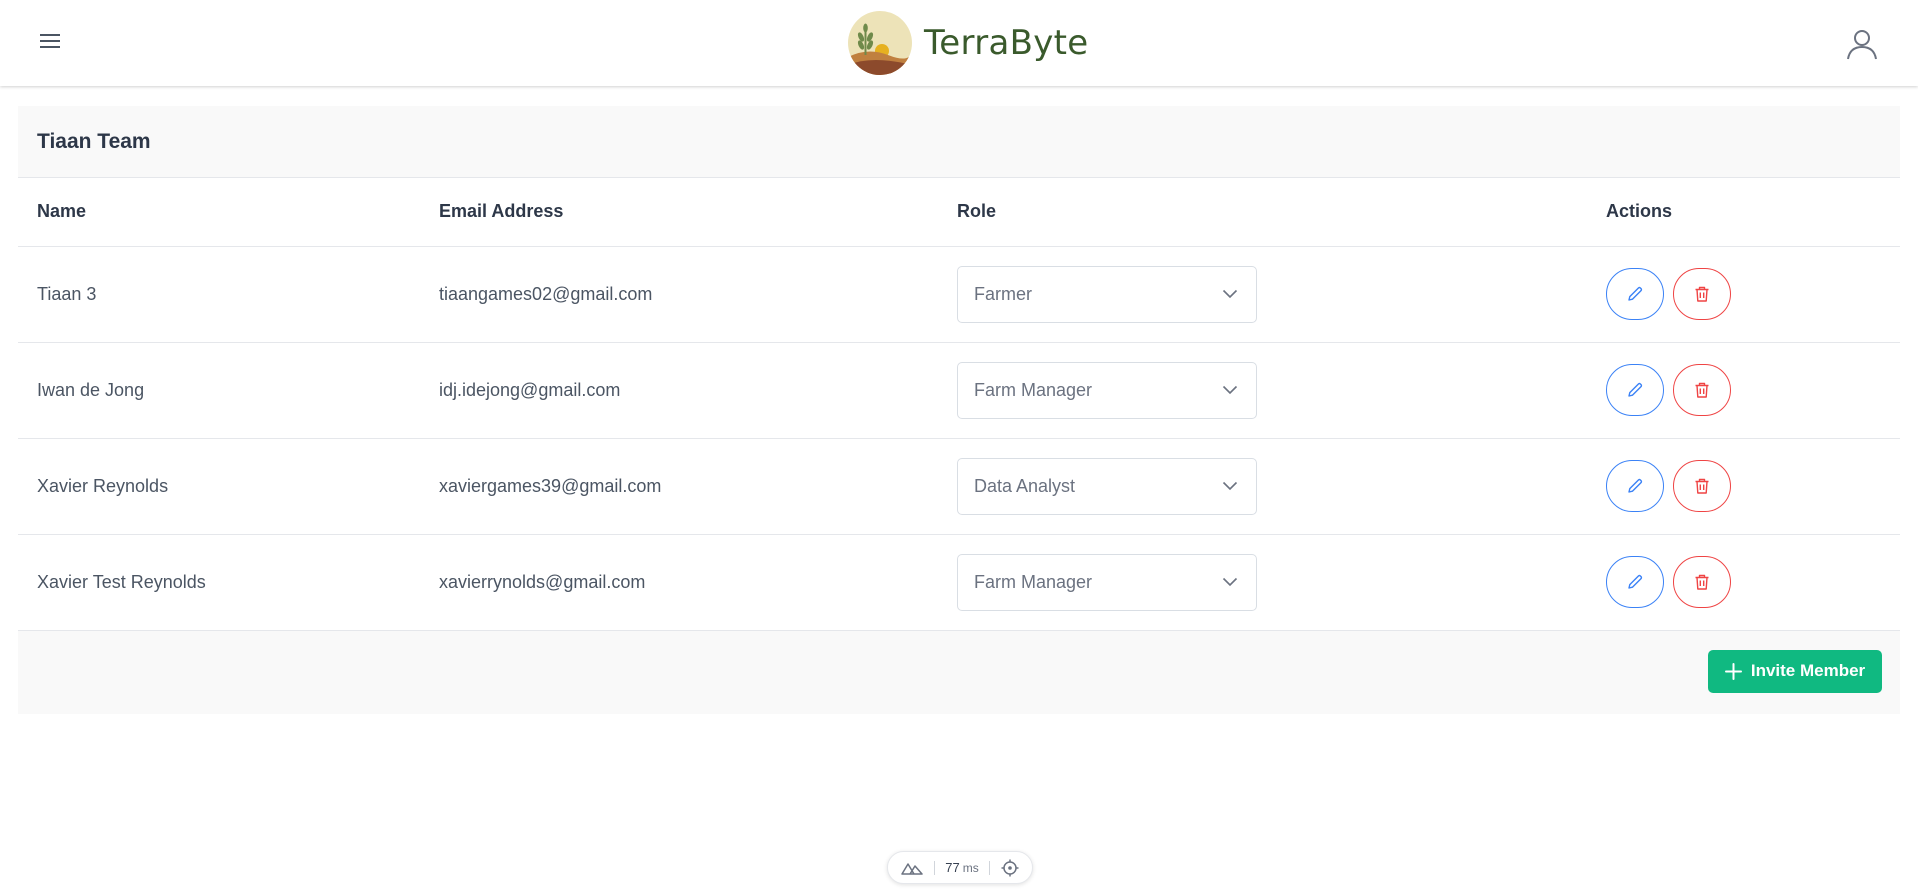 This screenshot has height=894, width=1918. What do you see at coordinates (228, 486) in the screenshot?
I see `member-name: Xavier Reynolds` at bounding box center [228, 486].